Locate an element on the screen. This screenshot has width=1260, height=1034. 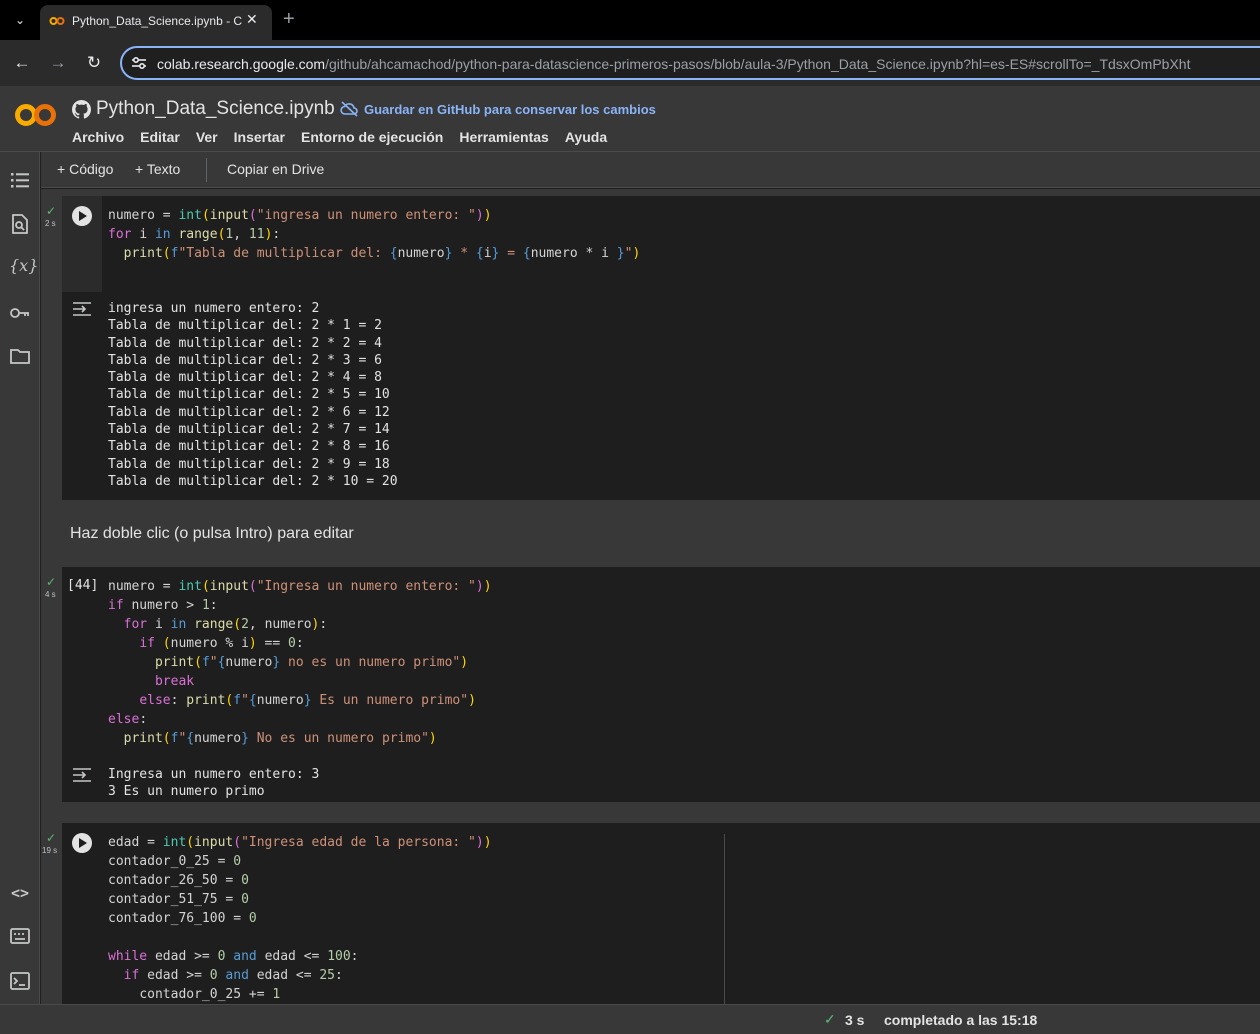
reload-icon: ↻ is located at coordinates (94, 63).